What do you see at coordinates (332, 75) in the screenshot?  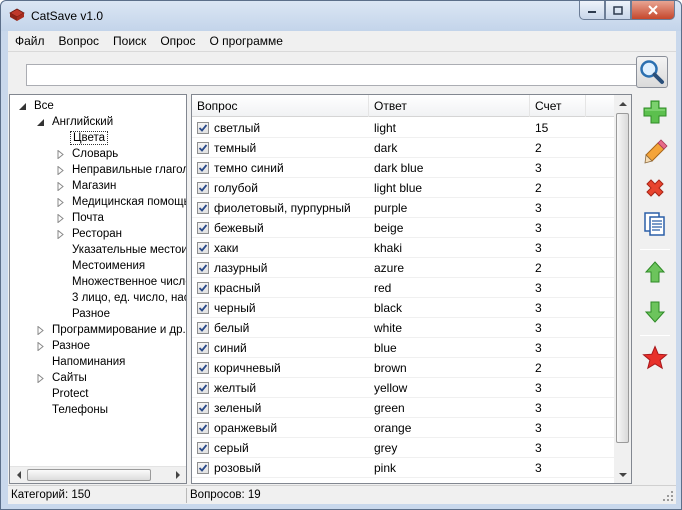 I see `search-input` at bounding box center [332, 75].